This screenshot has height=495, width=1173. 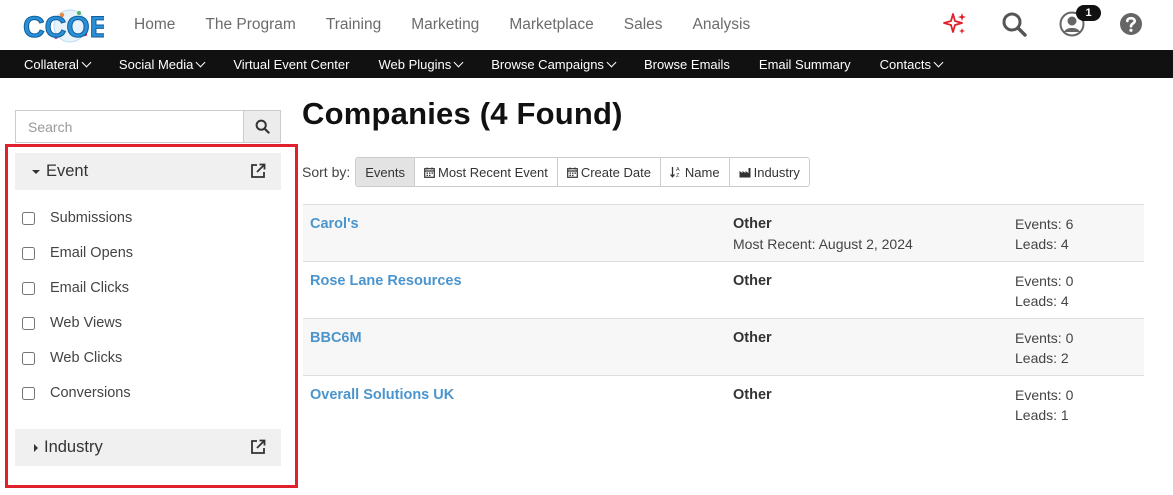 I want to click on company-lead-count: Leads: 2, so click(x=1042, y=358).